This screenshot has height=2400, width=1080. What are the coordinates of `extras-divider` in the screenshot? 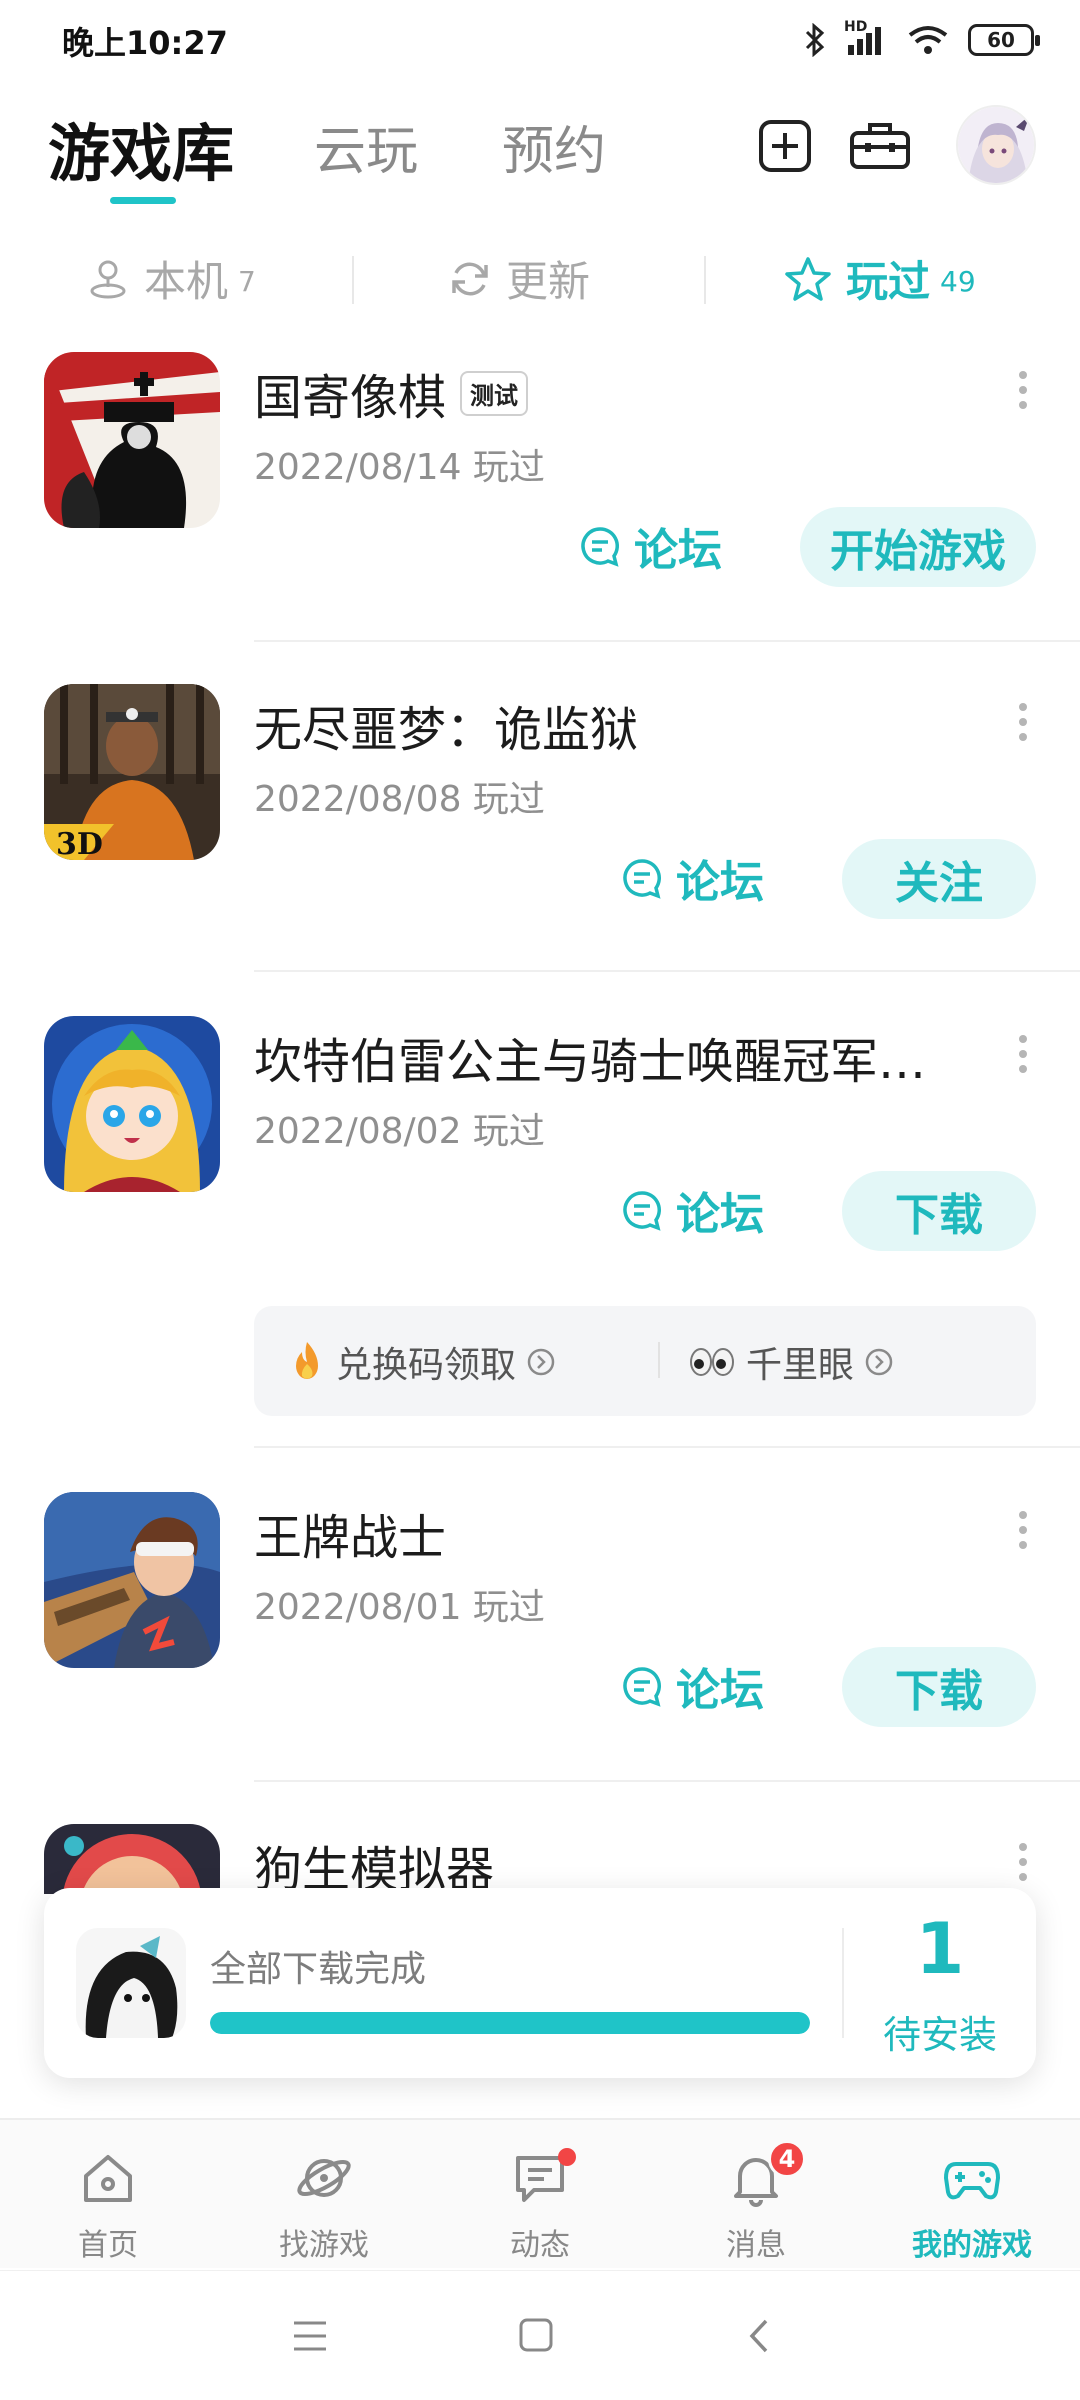 It's located at (659, 1360).